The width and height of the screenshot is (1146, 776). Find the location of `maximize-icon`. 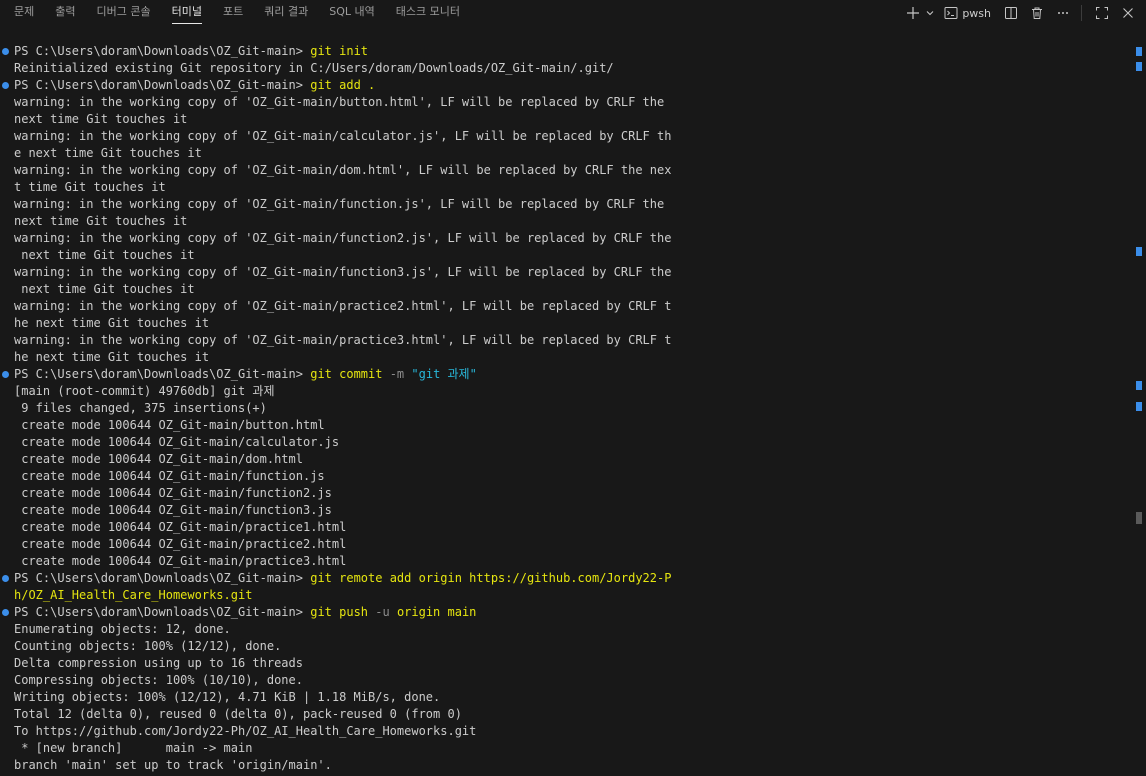

maximize-icon is located at coordinates (1102, 13).